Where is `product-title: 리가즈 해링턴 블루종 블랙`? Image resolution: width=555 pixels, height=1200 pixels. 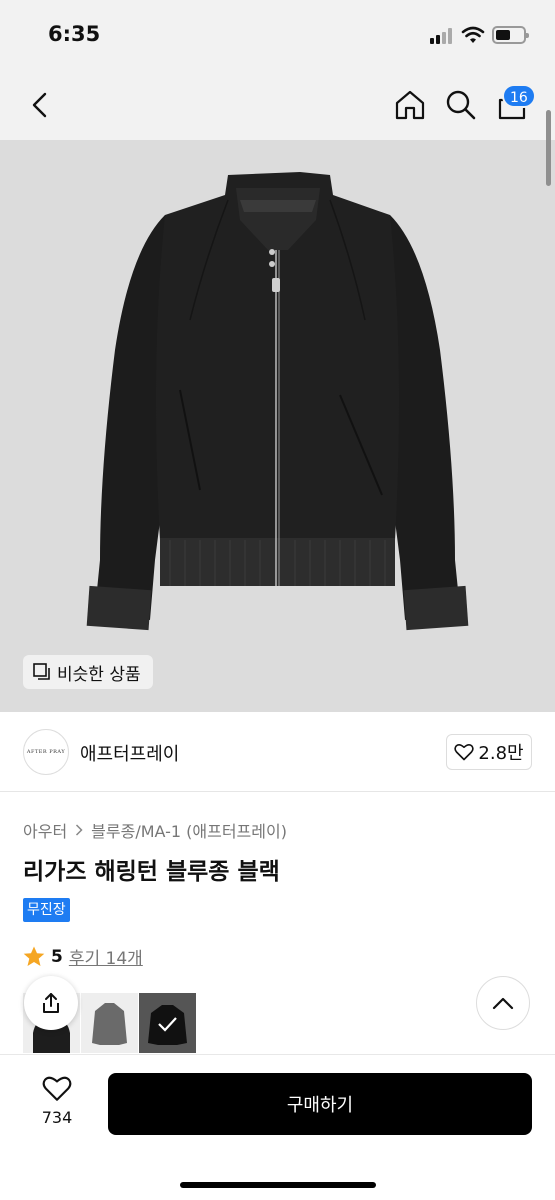
product-title: 리가즈 해링턴 블루종 블랙 is located at coordinates (151, 872).